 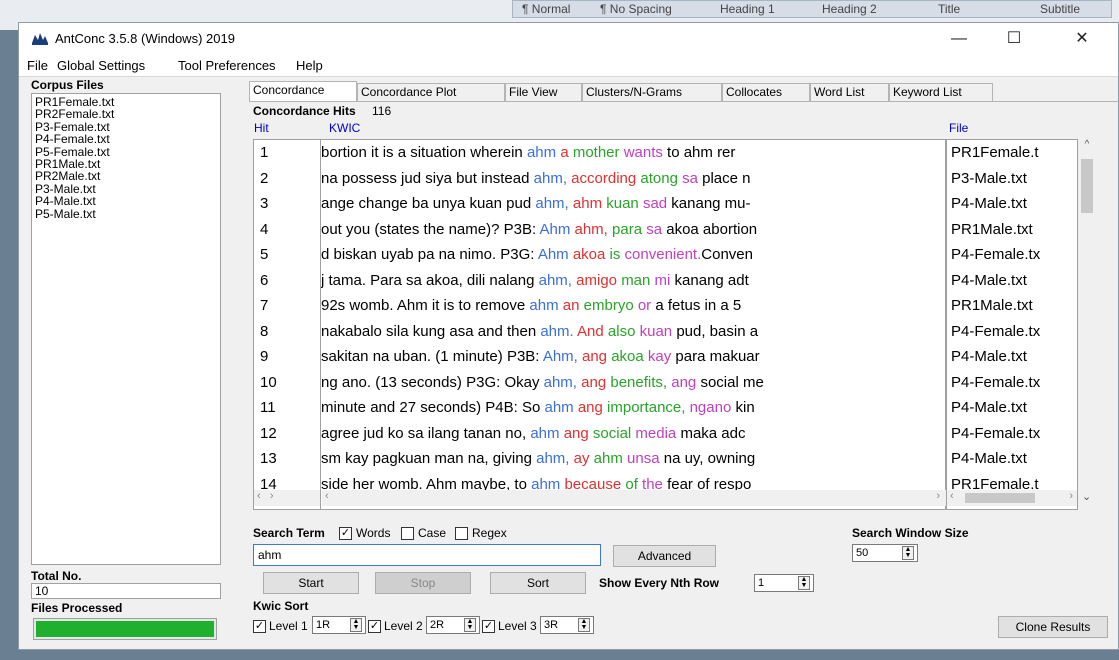 I want to click on file-name-cell: P3-Male.txt, so click(x=1012, y=179).